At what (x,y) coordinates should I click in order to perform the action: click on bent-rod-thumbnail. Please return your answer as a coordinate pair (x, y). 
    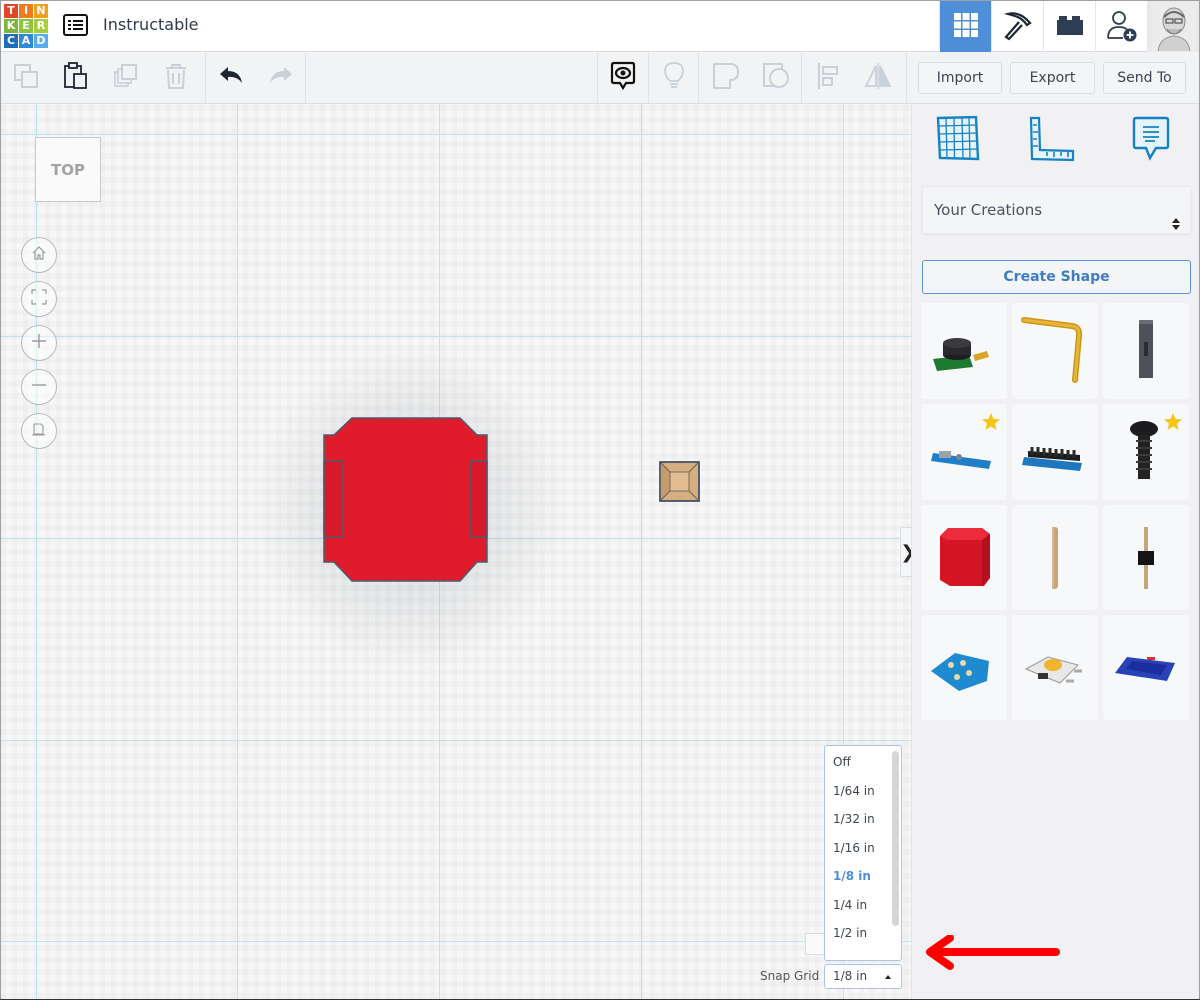
    Looking at the image, I should click on (1052, 350).